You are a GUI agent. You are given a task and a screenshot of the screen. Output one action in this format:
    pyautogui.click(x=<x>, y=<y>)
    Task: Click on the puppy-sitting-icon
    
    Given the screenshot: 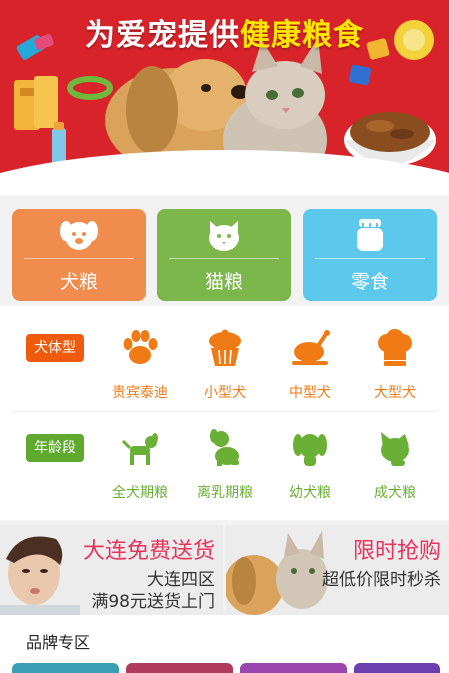 What is the action you would take?
    pyautogui.click(x=225, y=450)
    